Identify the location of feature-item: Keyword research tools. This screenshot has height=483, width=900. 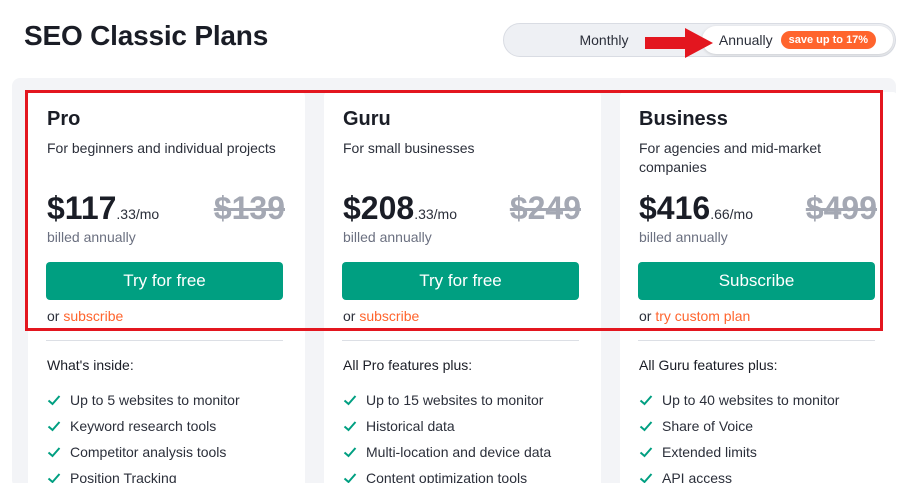
(143, 426).